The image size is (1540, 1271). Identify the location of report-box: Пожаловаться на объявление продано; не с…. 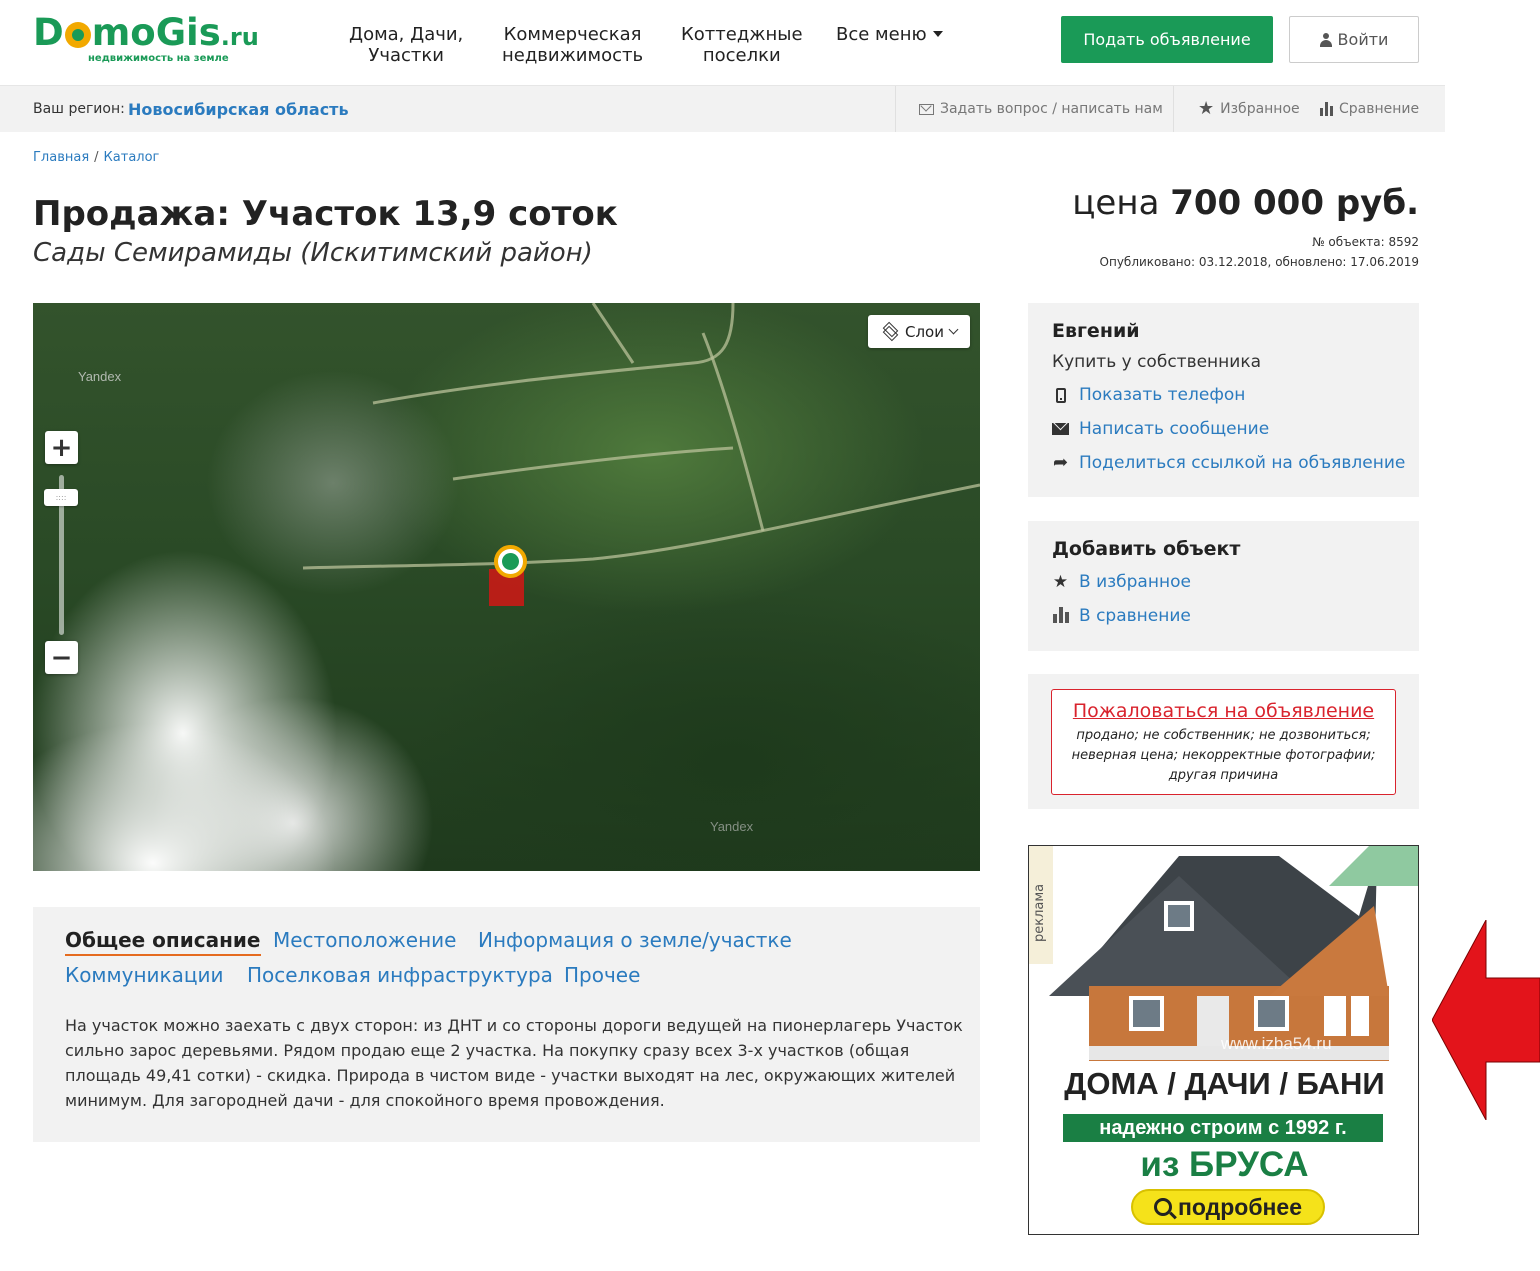
(1223, 742).